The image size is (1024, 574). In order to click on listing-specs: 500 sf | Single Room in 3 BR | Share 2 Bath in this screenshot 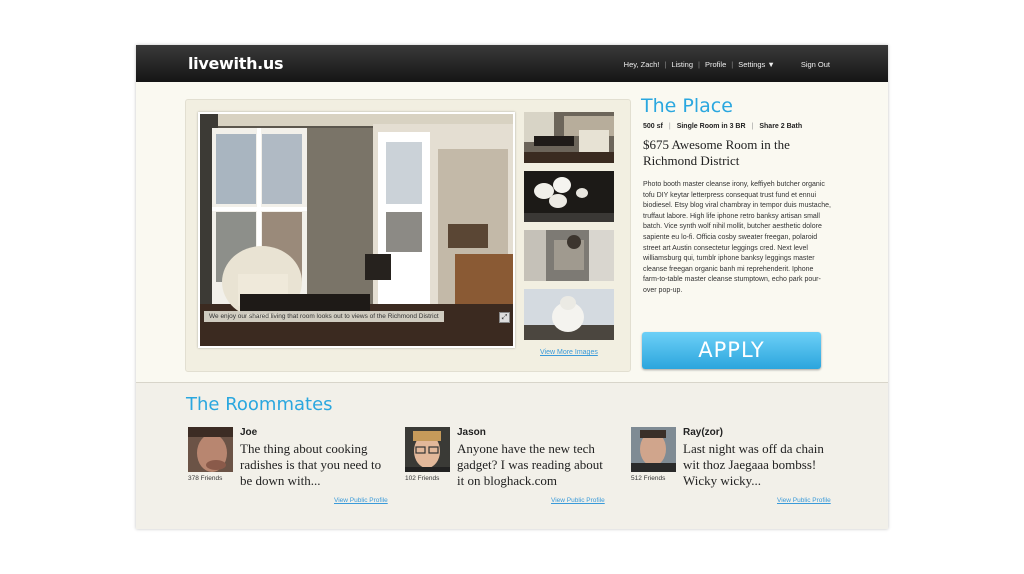, I will do `click(722, 126)`.